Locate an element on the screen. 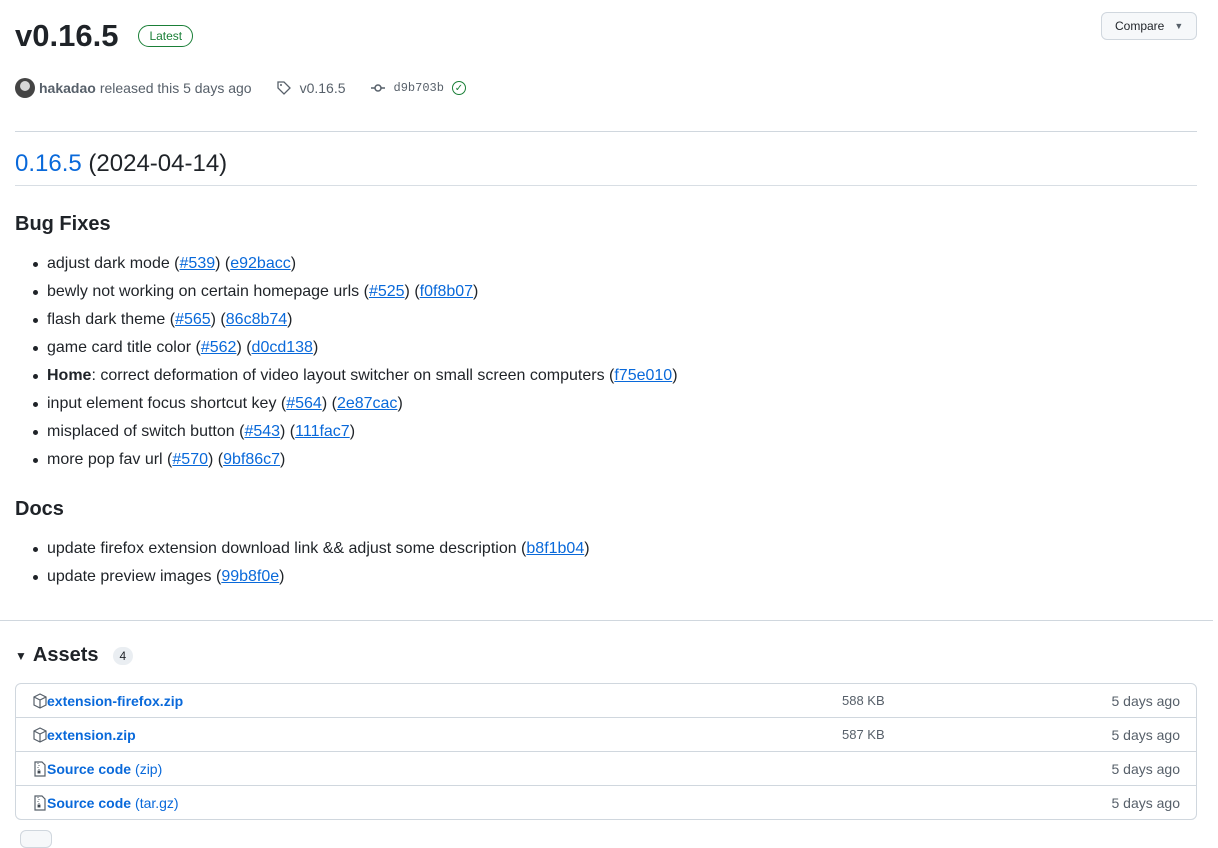  commit-link: f0f8b07 is located at coordinates (446, 291).